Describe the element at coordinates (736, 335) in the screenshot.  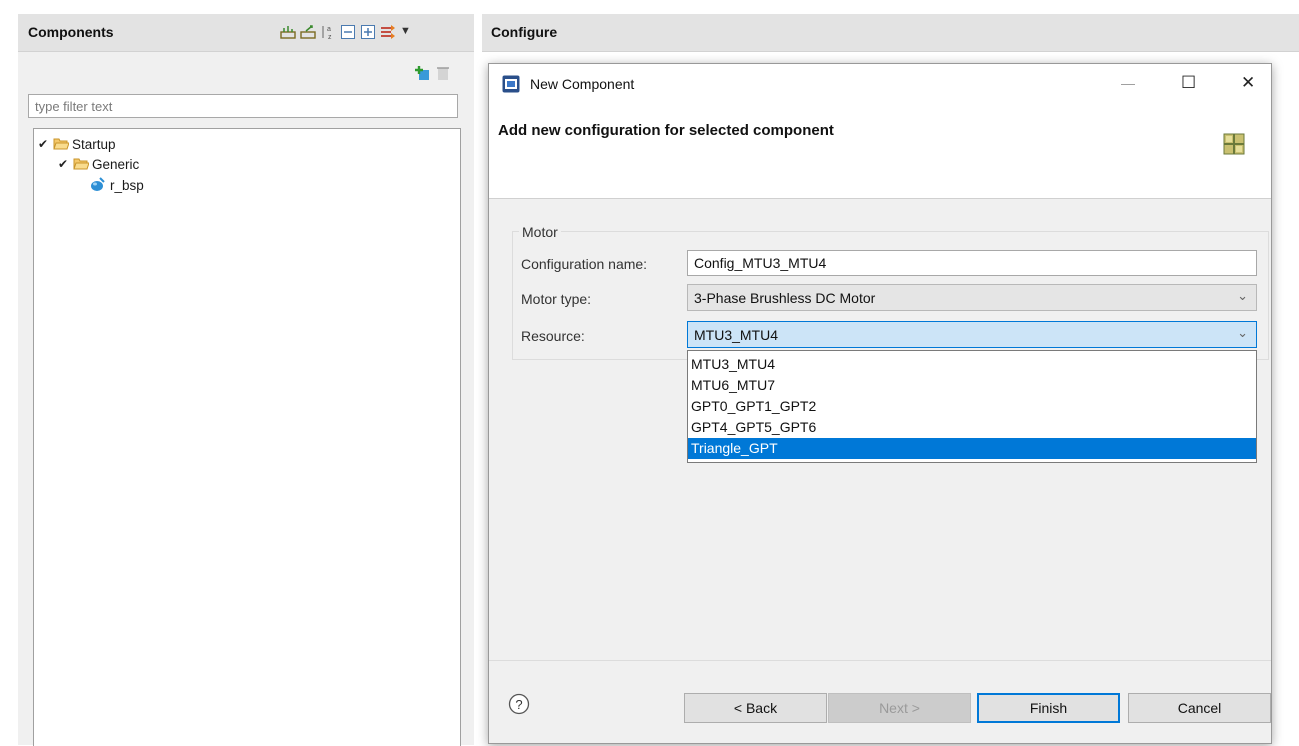
I see `resource-value: MTU3_MTU4` at that location.